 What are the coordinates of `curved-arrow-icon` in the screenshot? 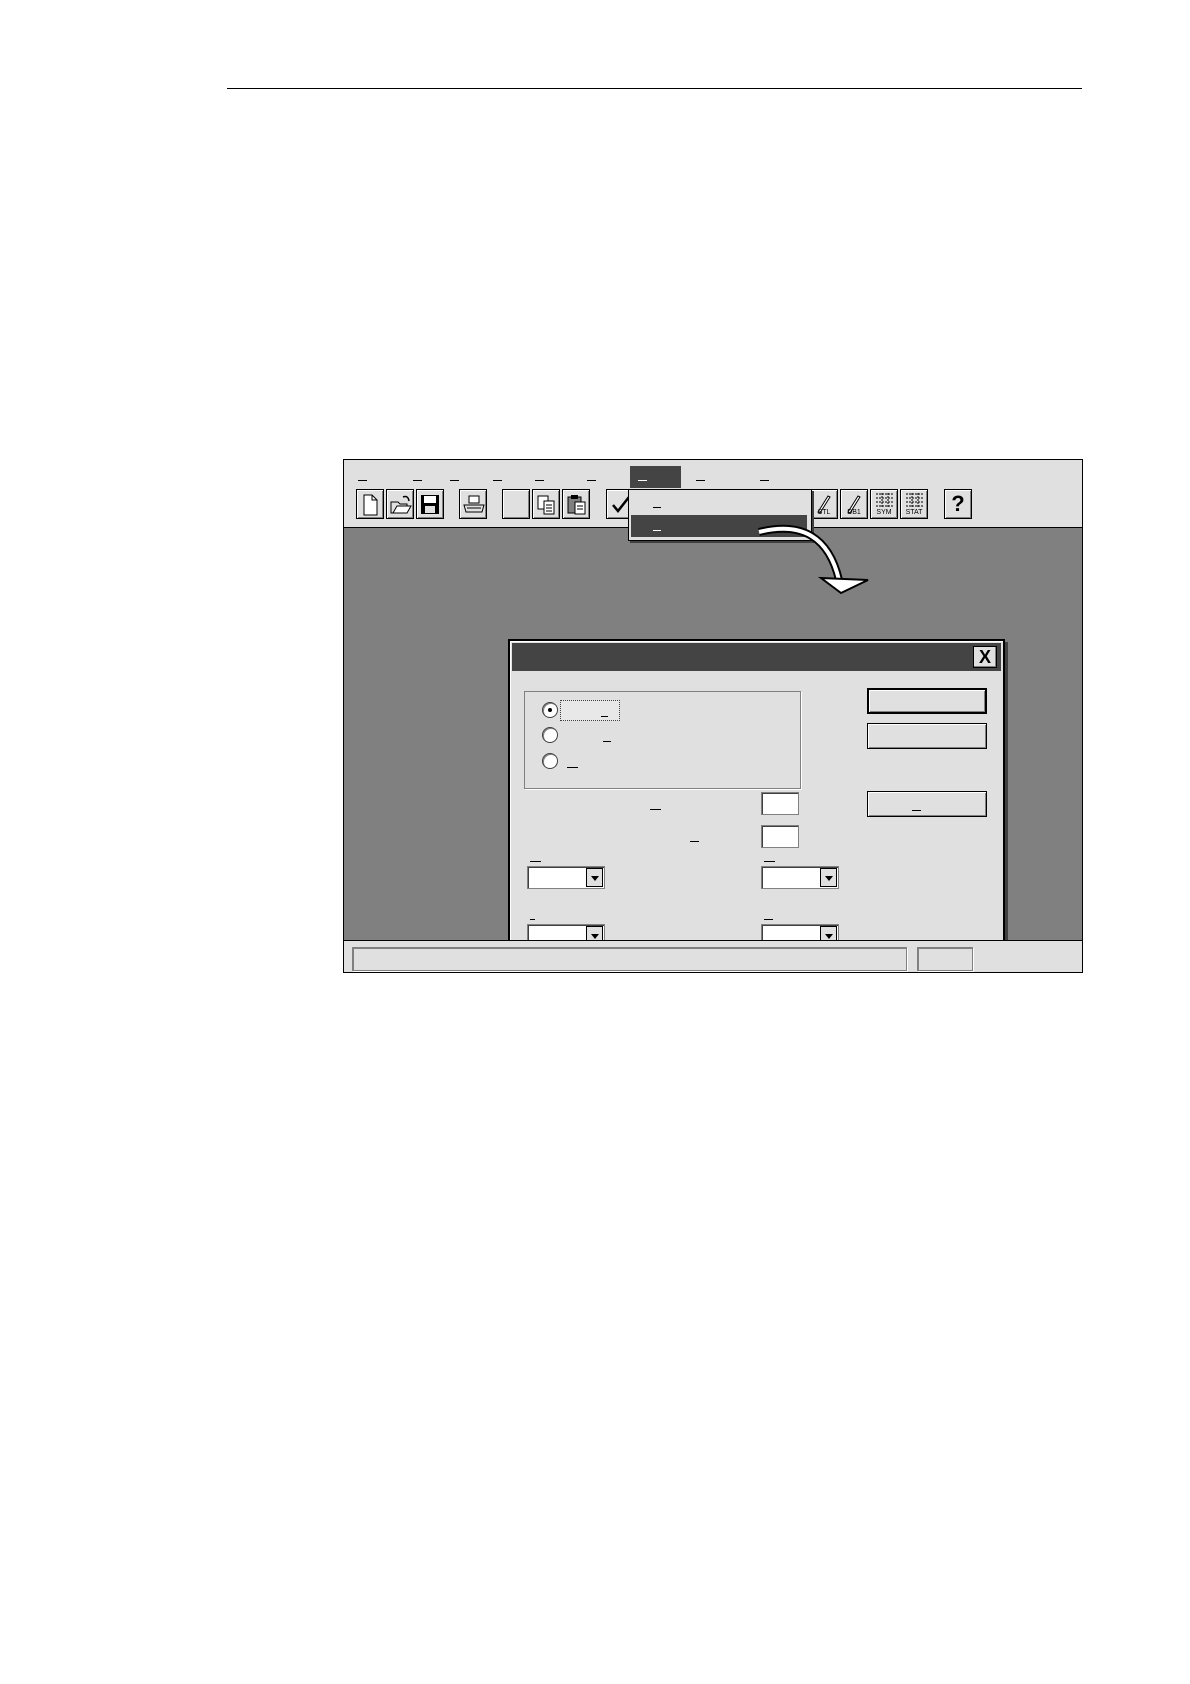 It's located at (813, 559).